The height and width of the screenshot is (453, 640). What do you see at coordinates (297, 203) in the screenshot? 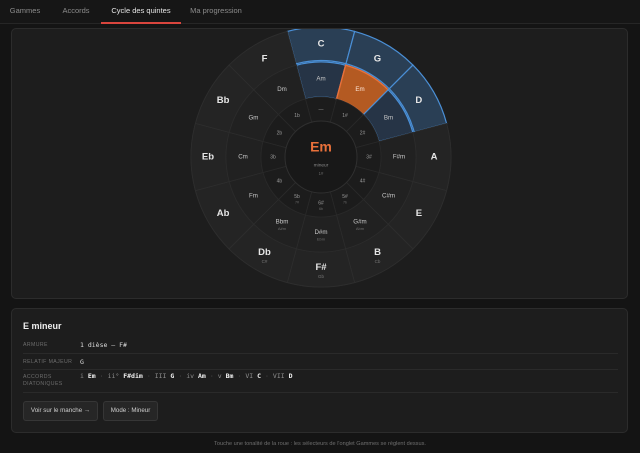
I see `signature-enharmonic: 7#` at bounding box center [297, 203].